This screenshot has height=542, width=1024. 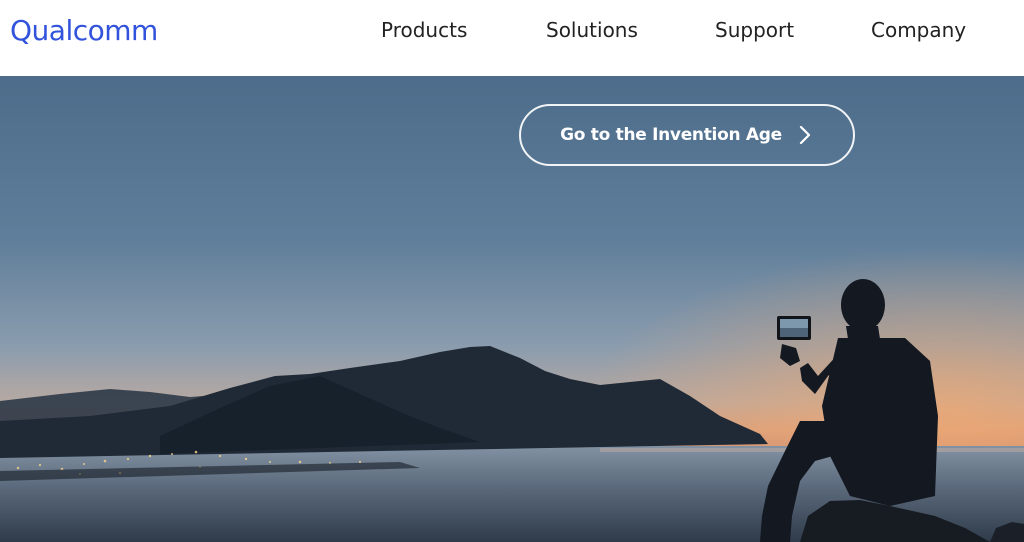 I want to click on qualcomm-logo: Qualcomm, so click(x=84, y=30).